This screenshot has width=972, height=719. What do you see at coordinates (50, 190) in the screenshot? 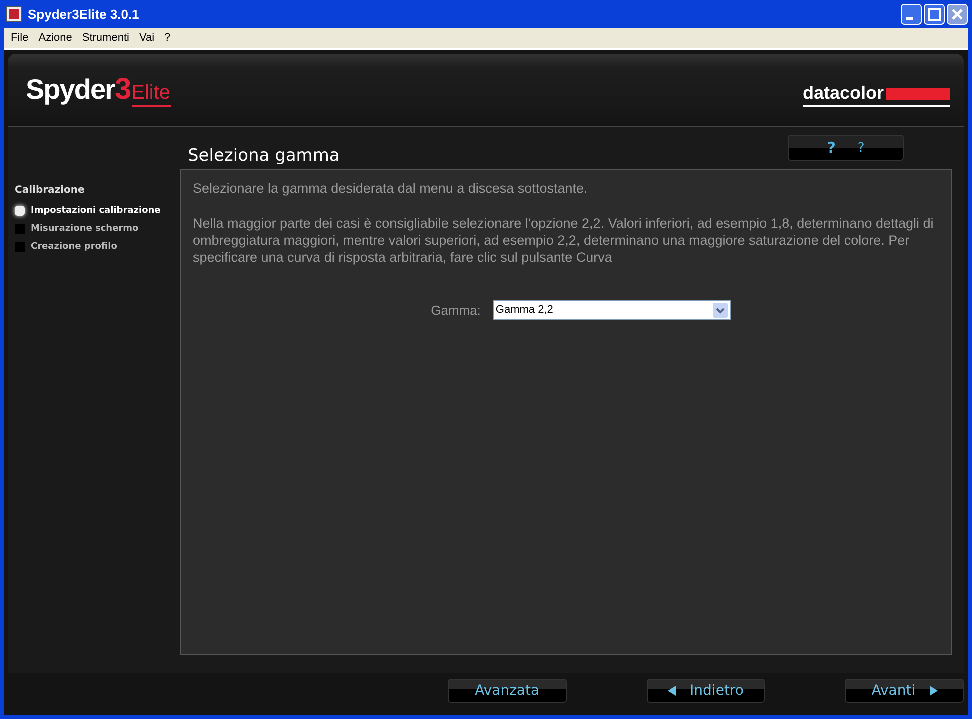
I see `sidebar-heading: Calibrazione` at bounding box center [50, 190].